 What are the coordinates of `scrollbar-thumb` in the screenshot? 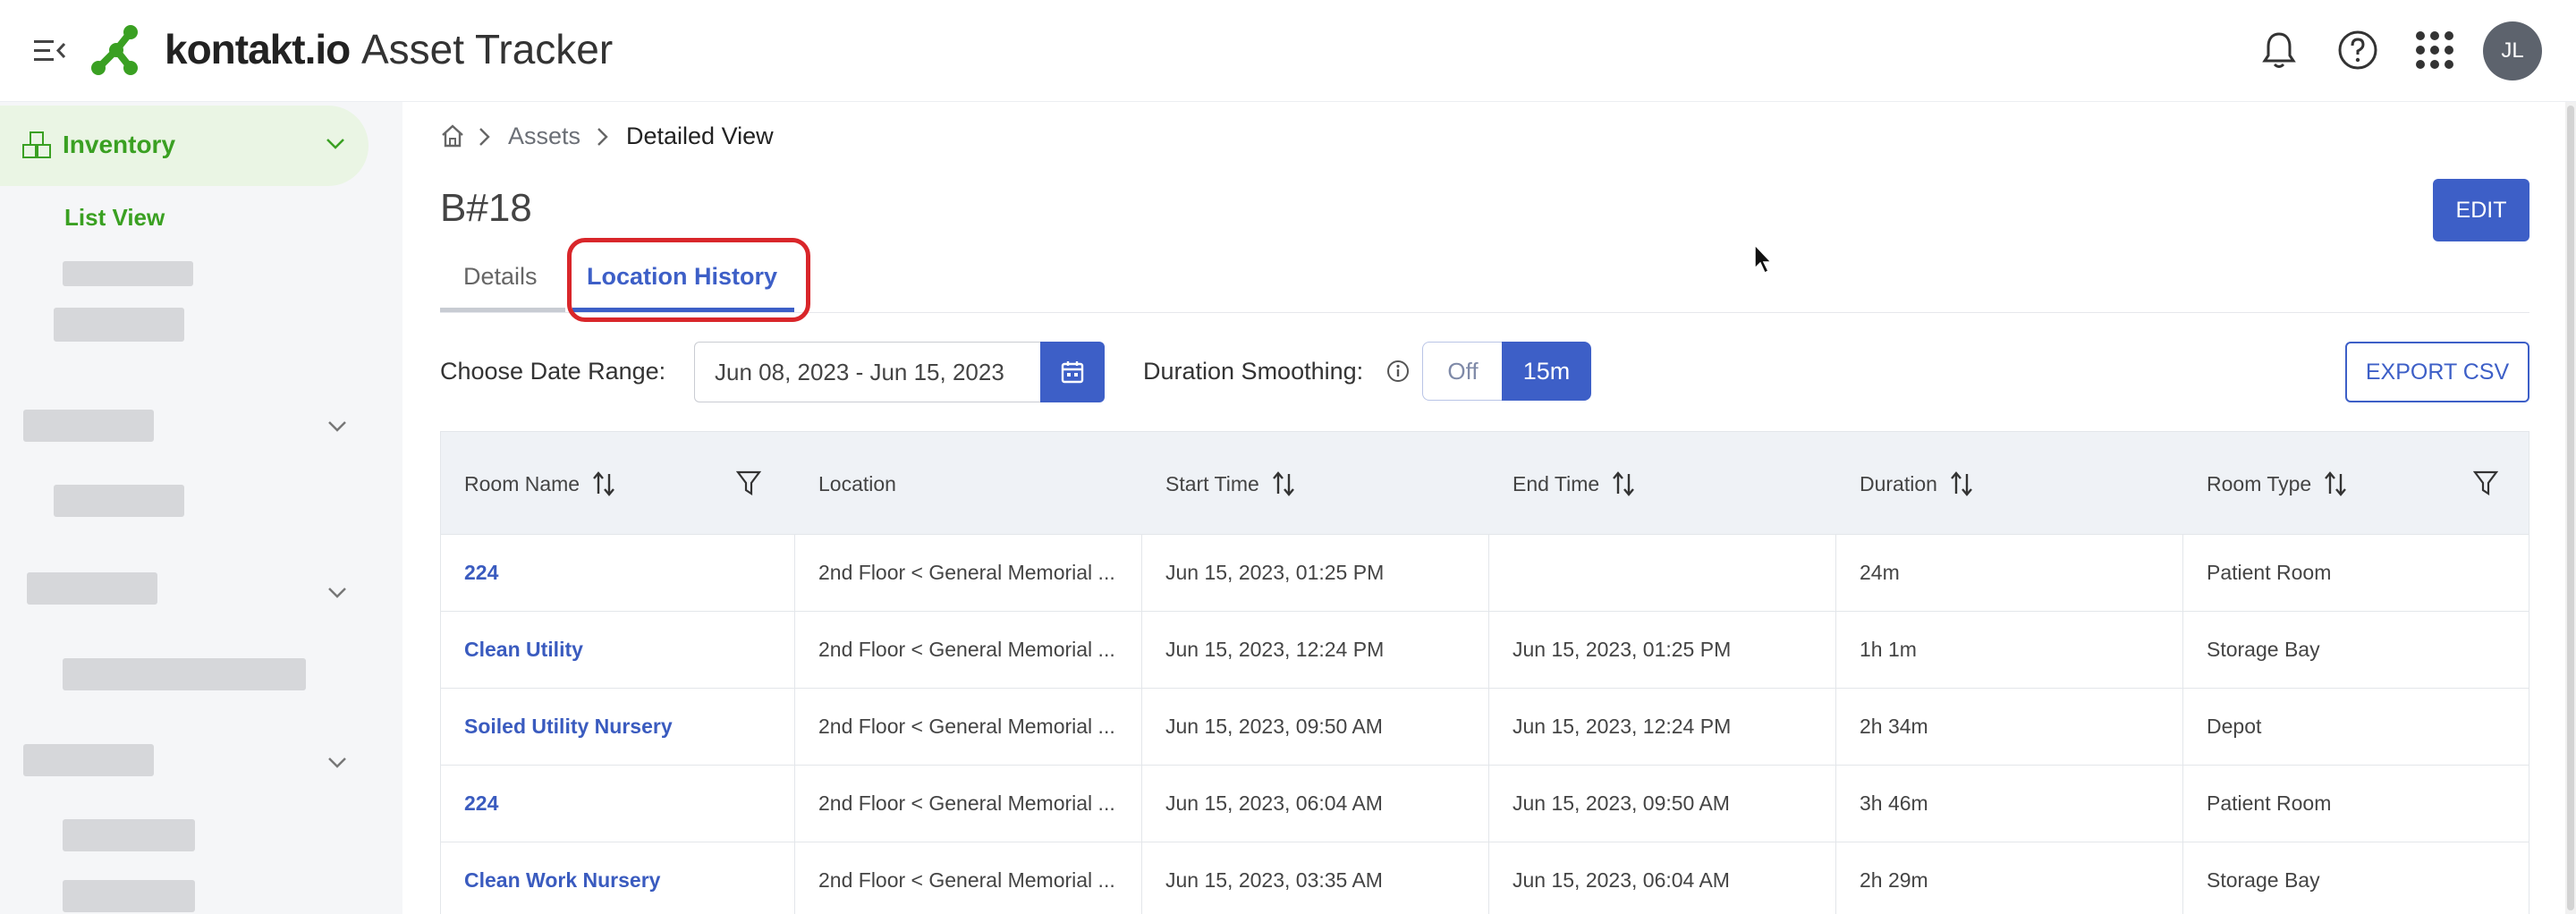 It's located at (2570, 508).